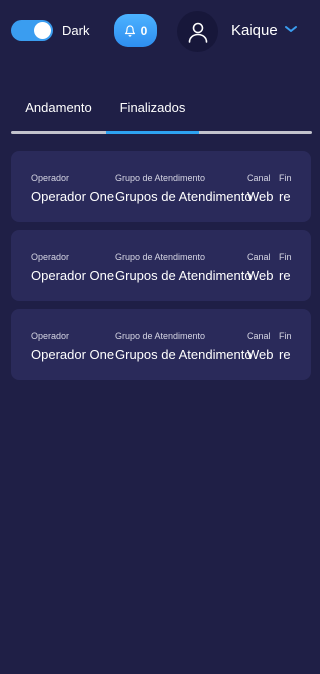 This screenshot has width=320, height=674. I want to click on chevron-down-icon, so click(291, 29).